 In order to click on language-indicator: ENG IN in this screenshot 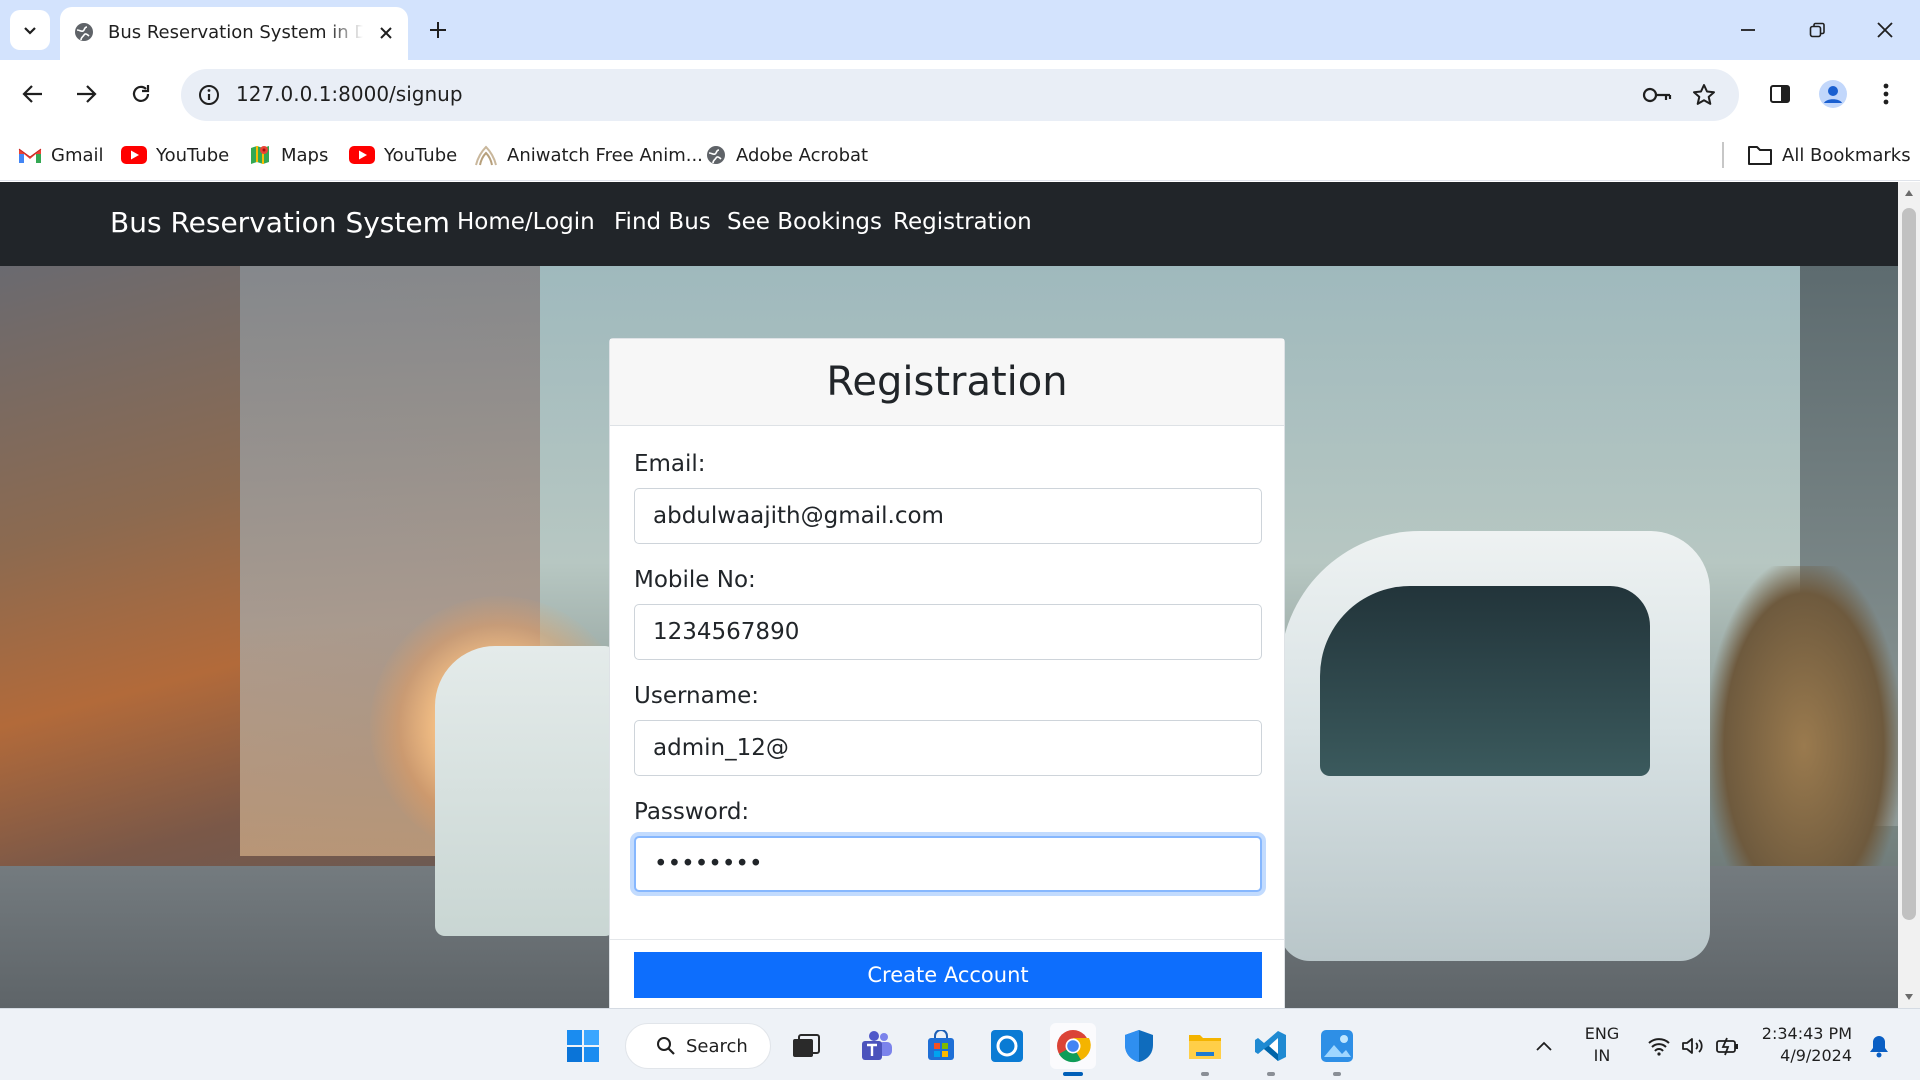, I will do `click(1602, 1045)`.